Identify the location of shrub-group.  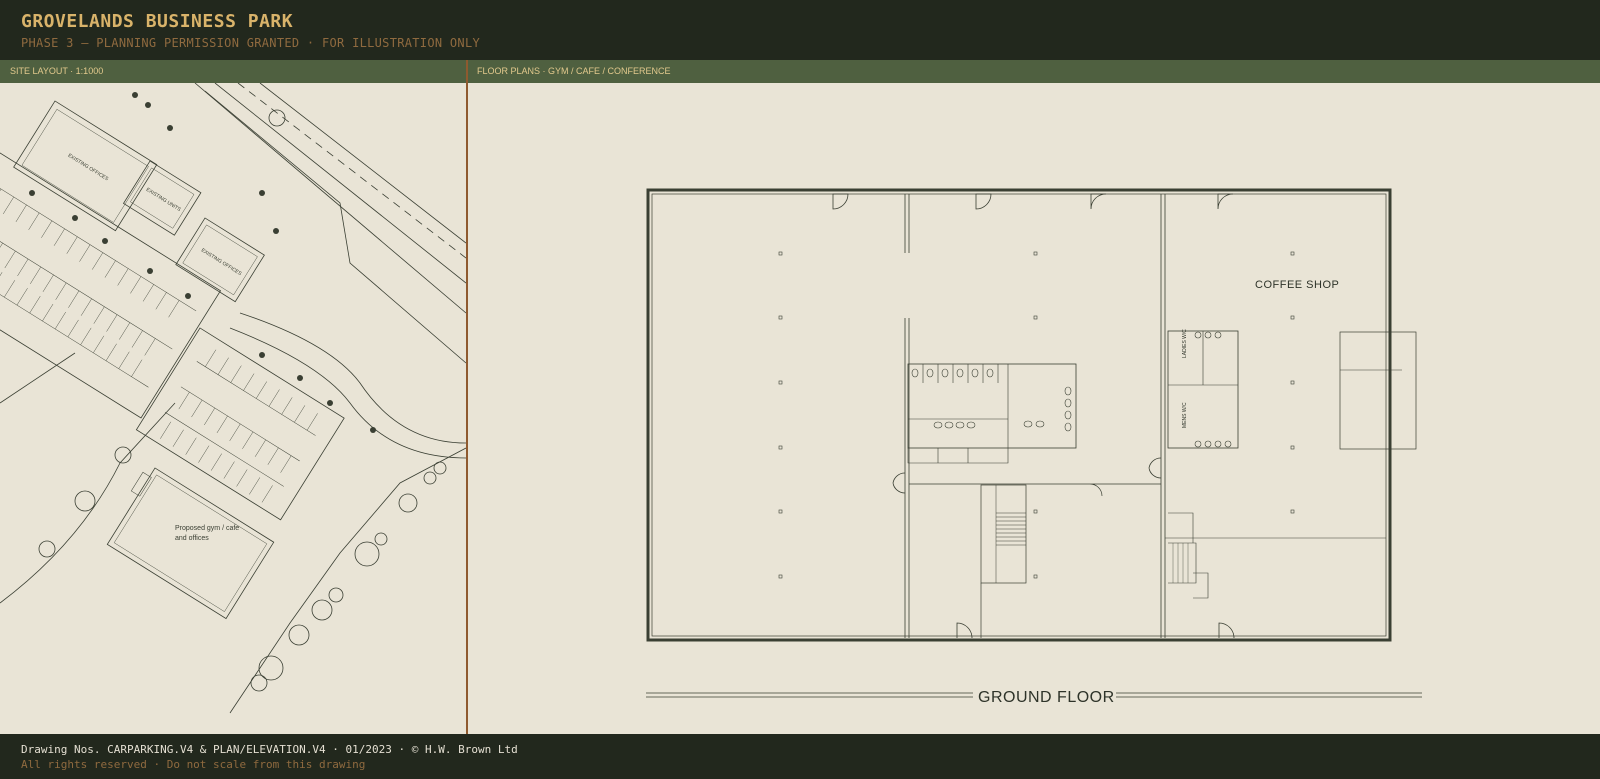
(202, 262).